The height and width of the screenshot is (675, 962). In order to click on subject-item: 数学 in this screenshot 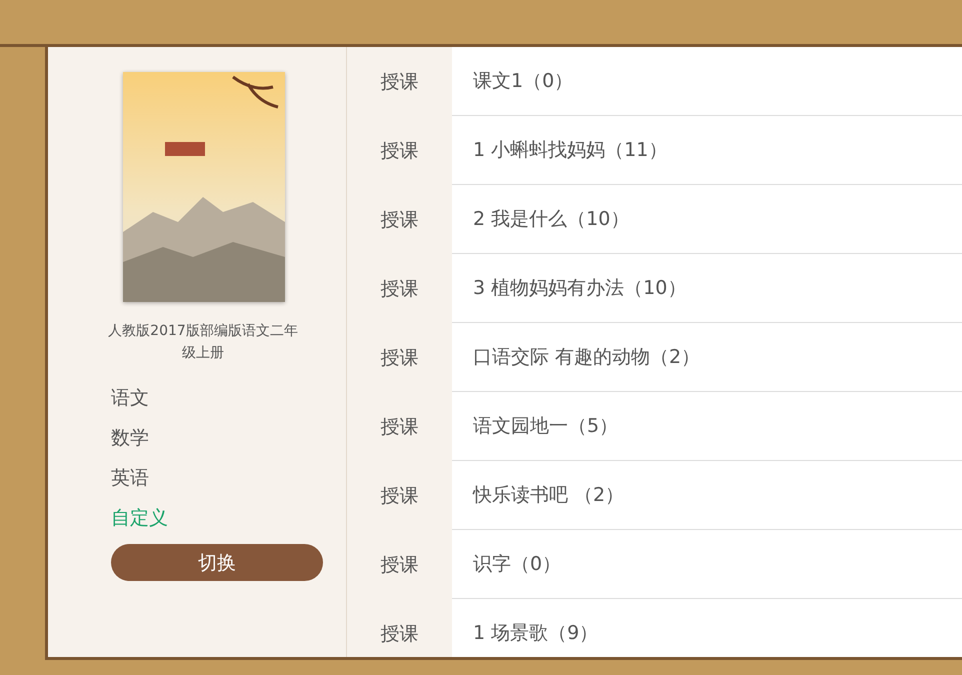, I will do `click(139, 438)`.